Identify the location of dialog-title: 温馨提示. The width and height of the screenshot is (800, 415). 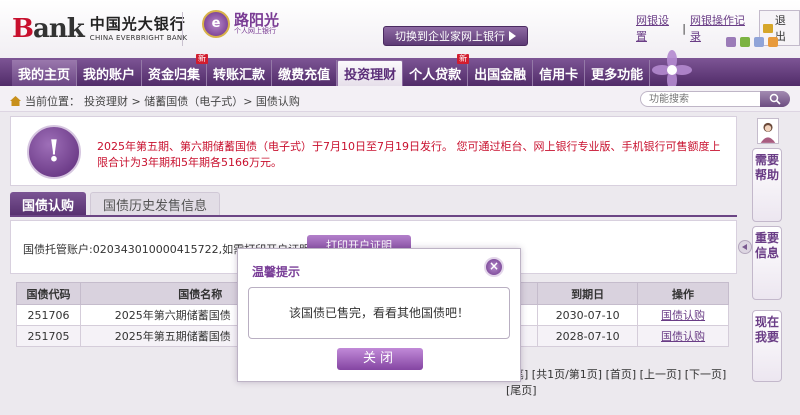
(276, 272).